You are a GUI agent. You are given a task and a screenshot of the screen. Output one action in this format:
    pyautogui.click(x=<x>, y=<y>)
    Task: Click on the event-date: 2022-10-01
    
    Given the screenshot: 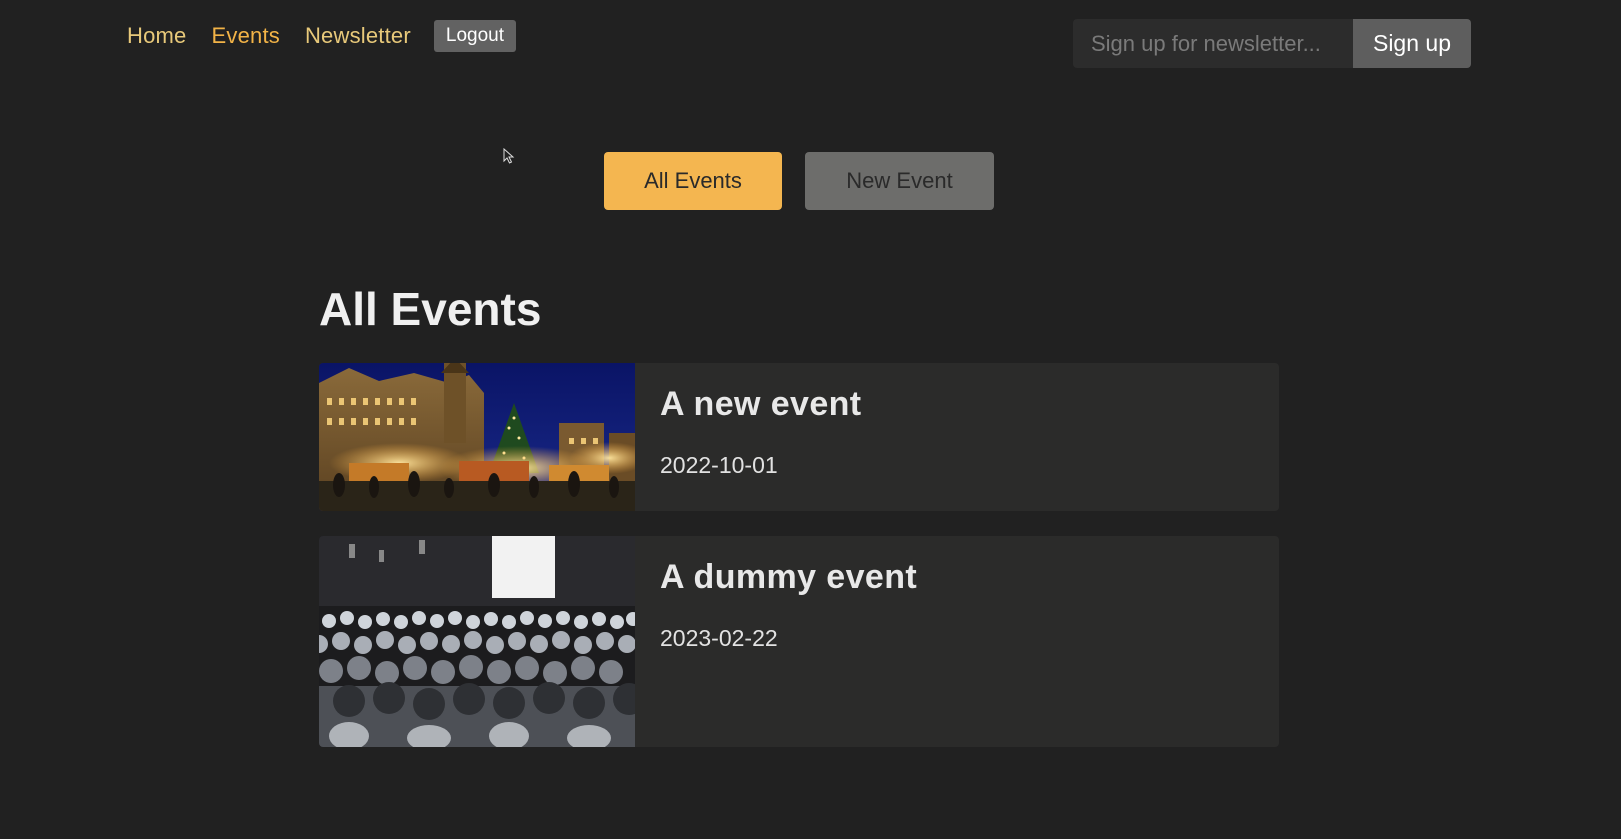 What is the action you would take?
    pyautogui.click(x=719, y=465)
    